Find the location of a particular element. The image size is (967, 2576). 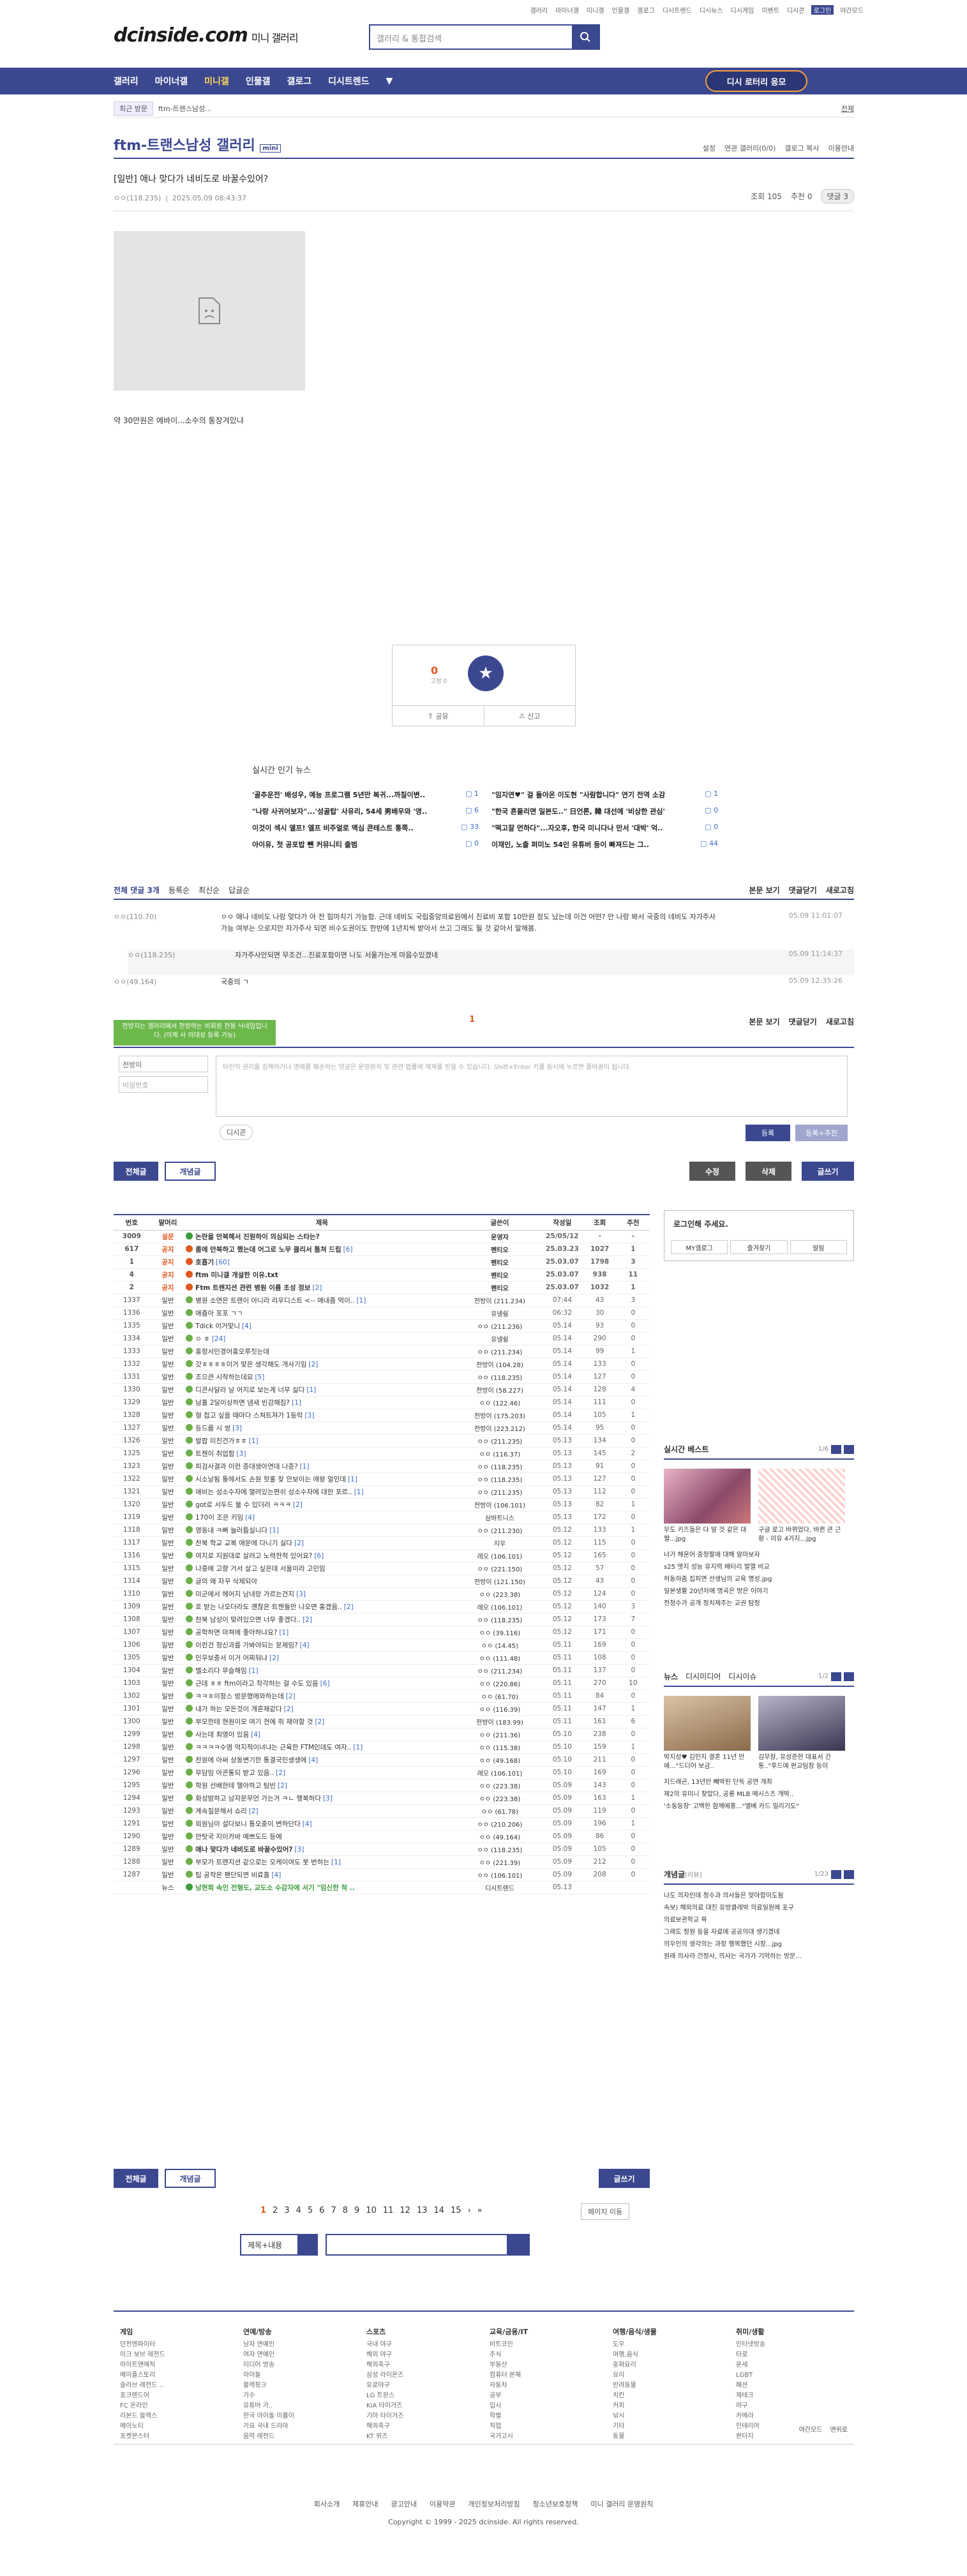

login-shortcut: 즐겨찾기 is located at coordinates (759, 1247).